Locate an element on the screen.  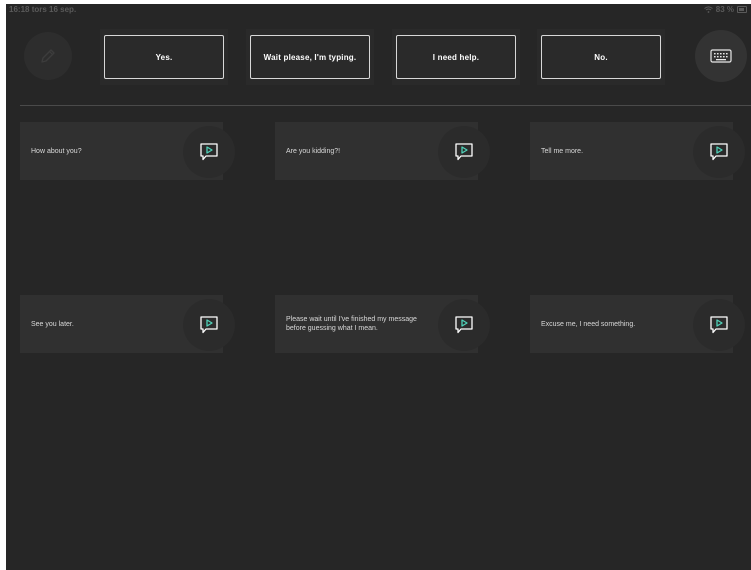
status-bar: 16:18 tors 16 sep. 83 % is located at coordinates (378, 10).